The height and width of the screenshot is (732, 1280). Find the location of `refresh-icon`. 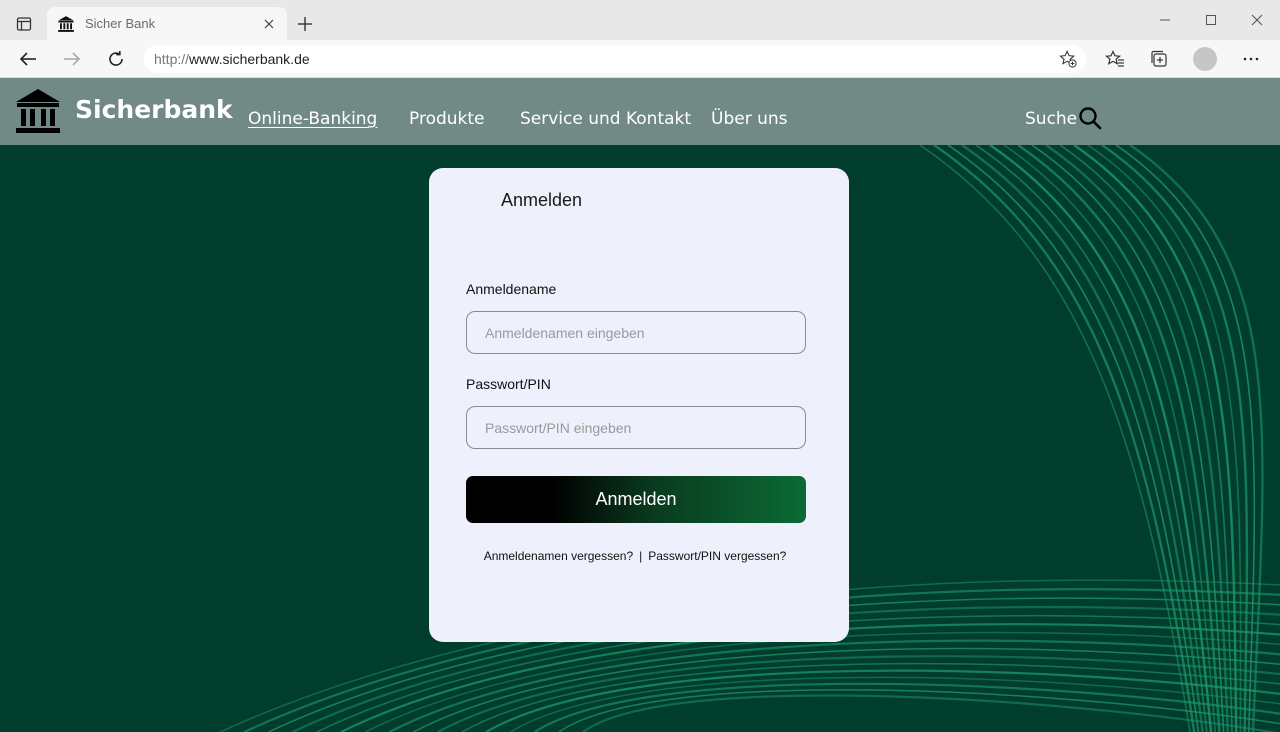

refresh-icon is located at coordinates (116, 59).